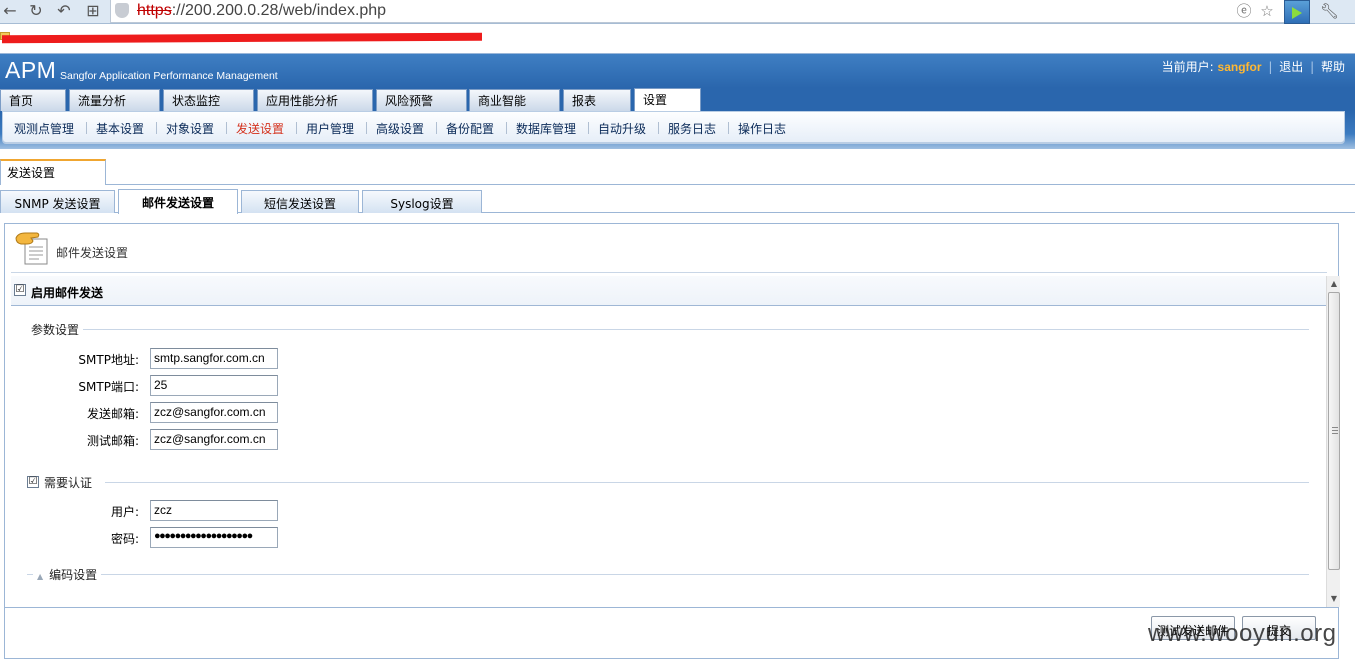 The width and height of the screenshot is (1355, 664). I want to click on panel-title: 邮件发送设置, so click(92, 253).